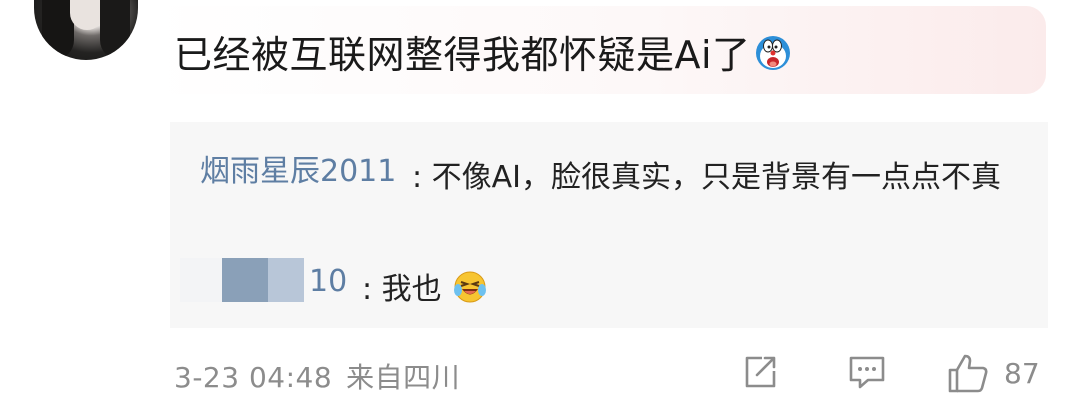 The width and height of the screenshot is (1080, 406). I want to click on reply-line-2: : 我也, so click(424, 288).